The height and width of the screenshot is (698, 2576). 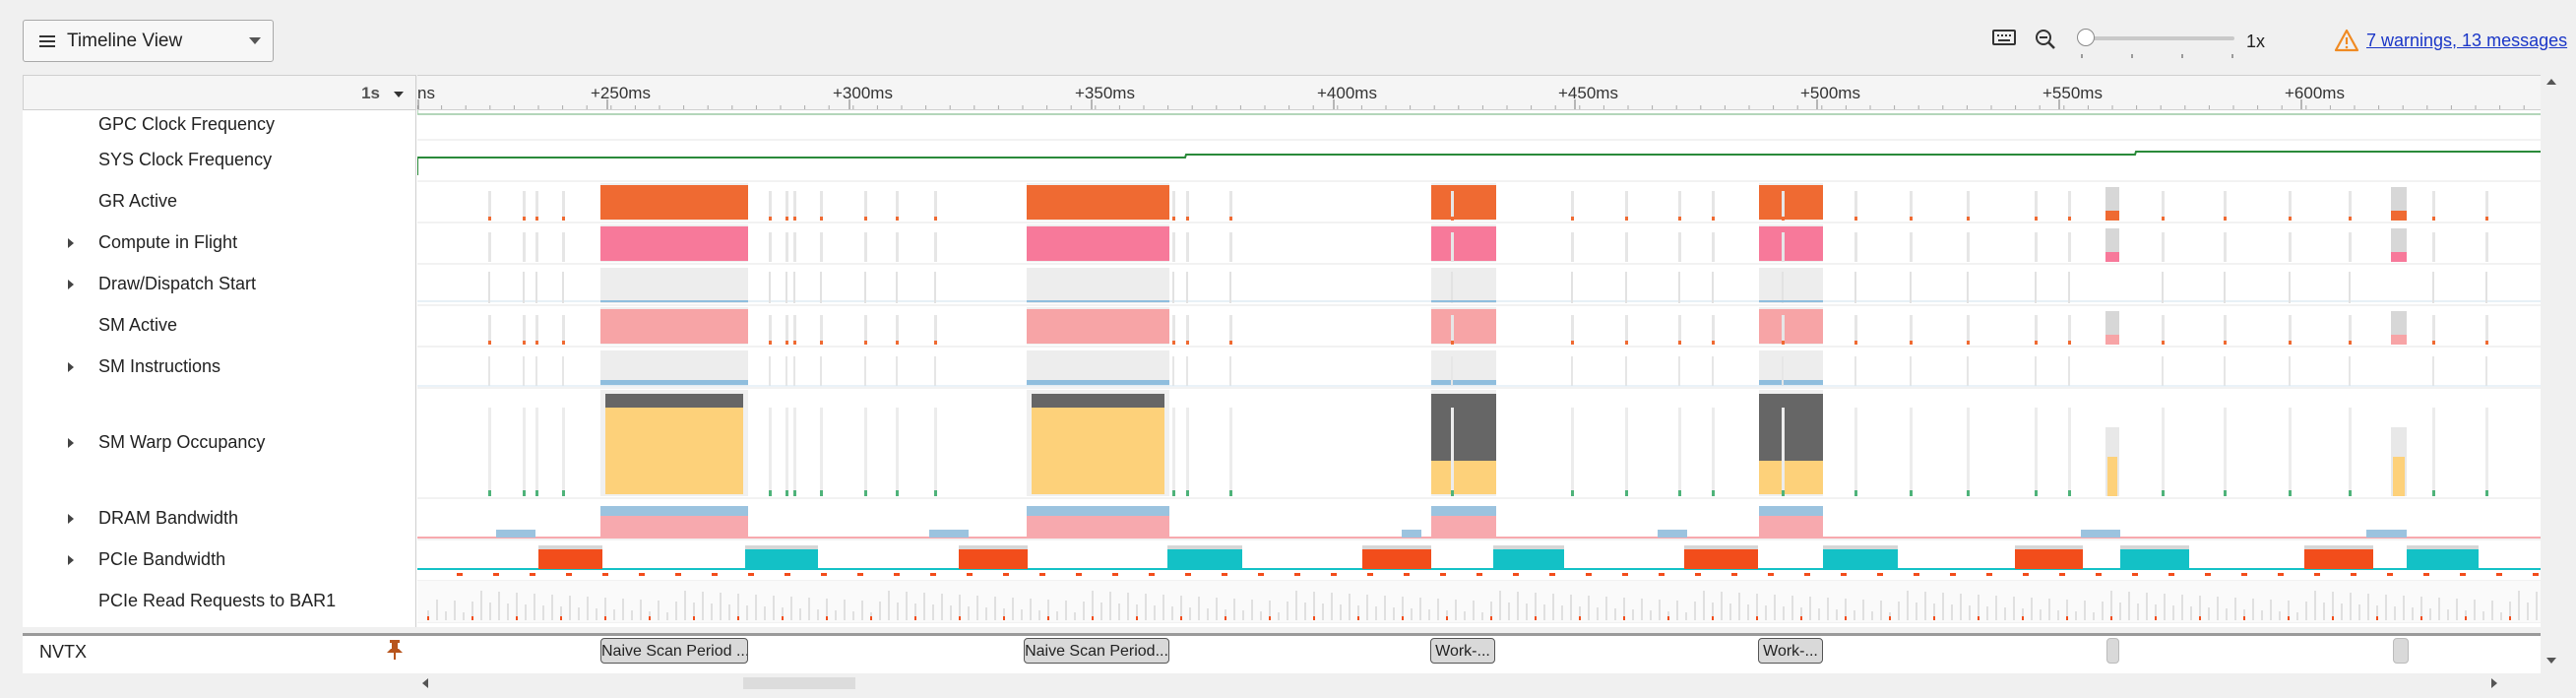 What do you see at coordinates (2004, 38) in the screenshot?
I see `keyboard-icon` at bounding box center [2004, 38].